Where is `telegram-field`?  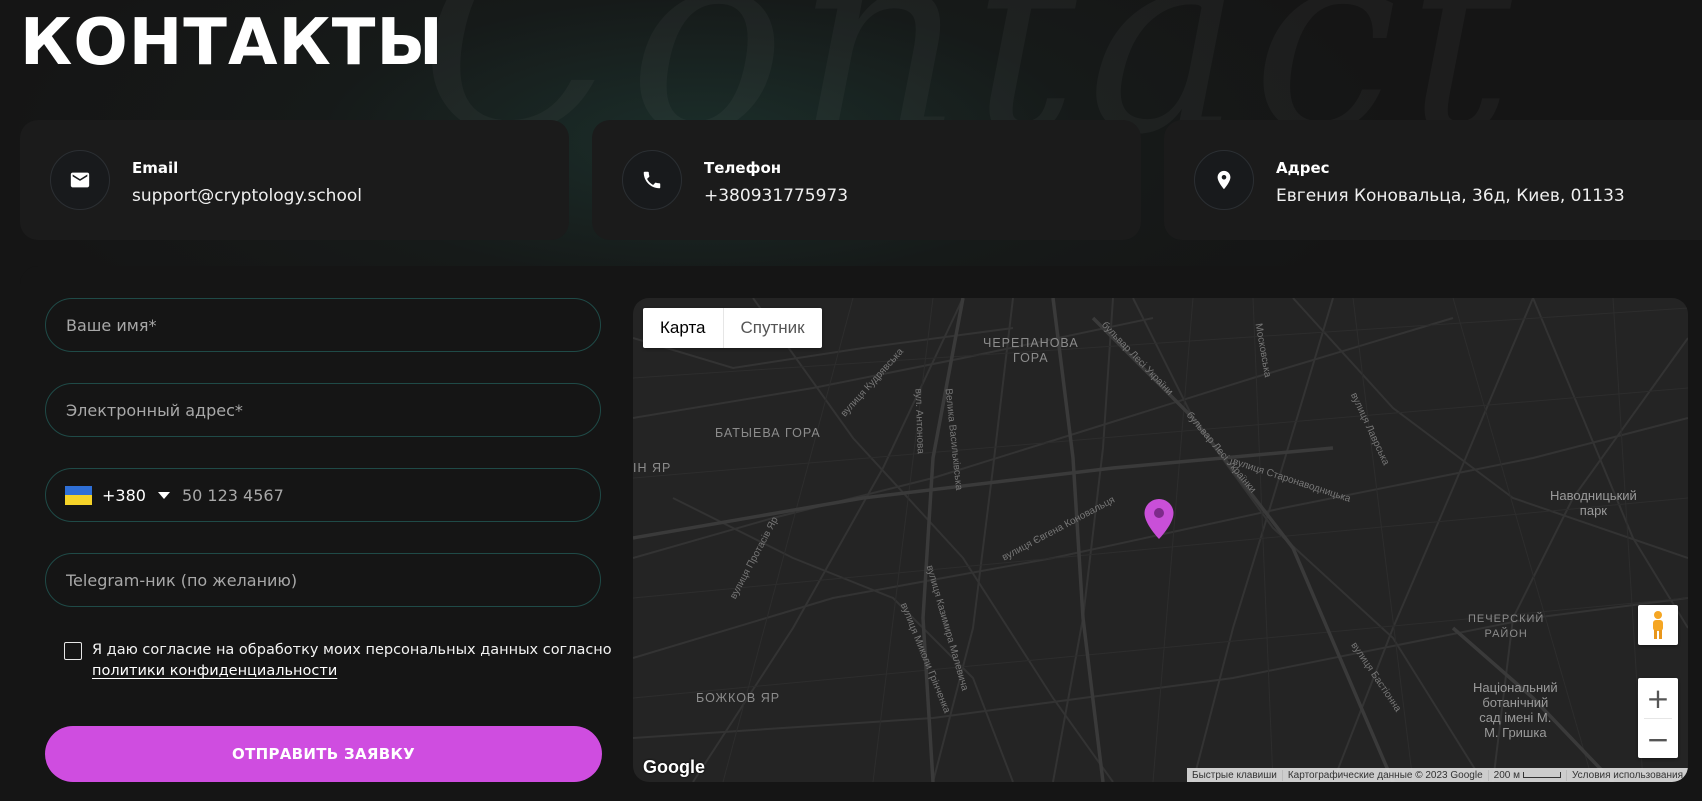 telegram-field is located at coordinates (323, 580).